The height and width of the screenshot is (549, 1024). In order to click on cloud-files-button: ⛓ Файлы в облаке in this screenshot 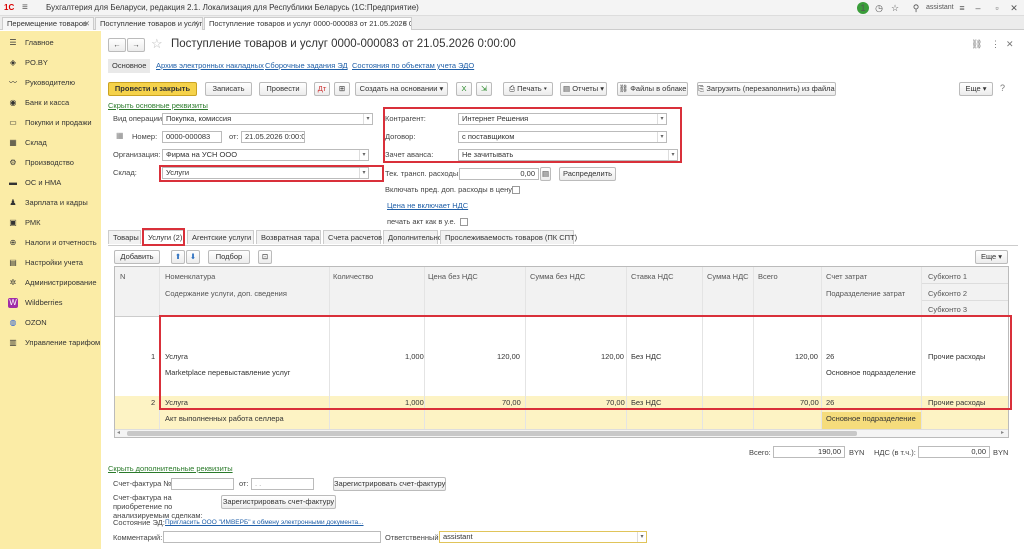, I will do `click(652, 89)`.